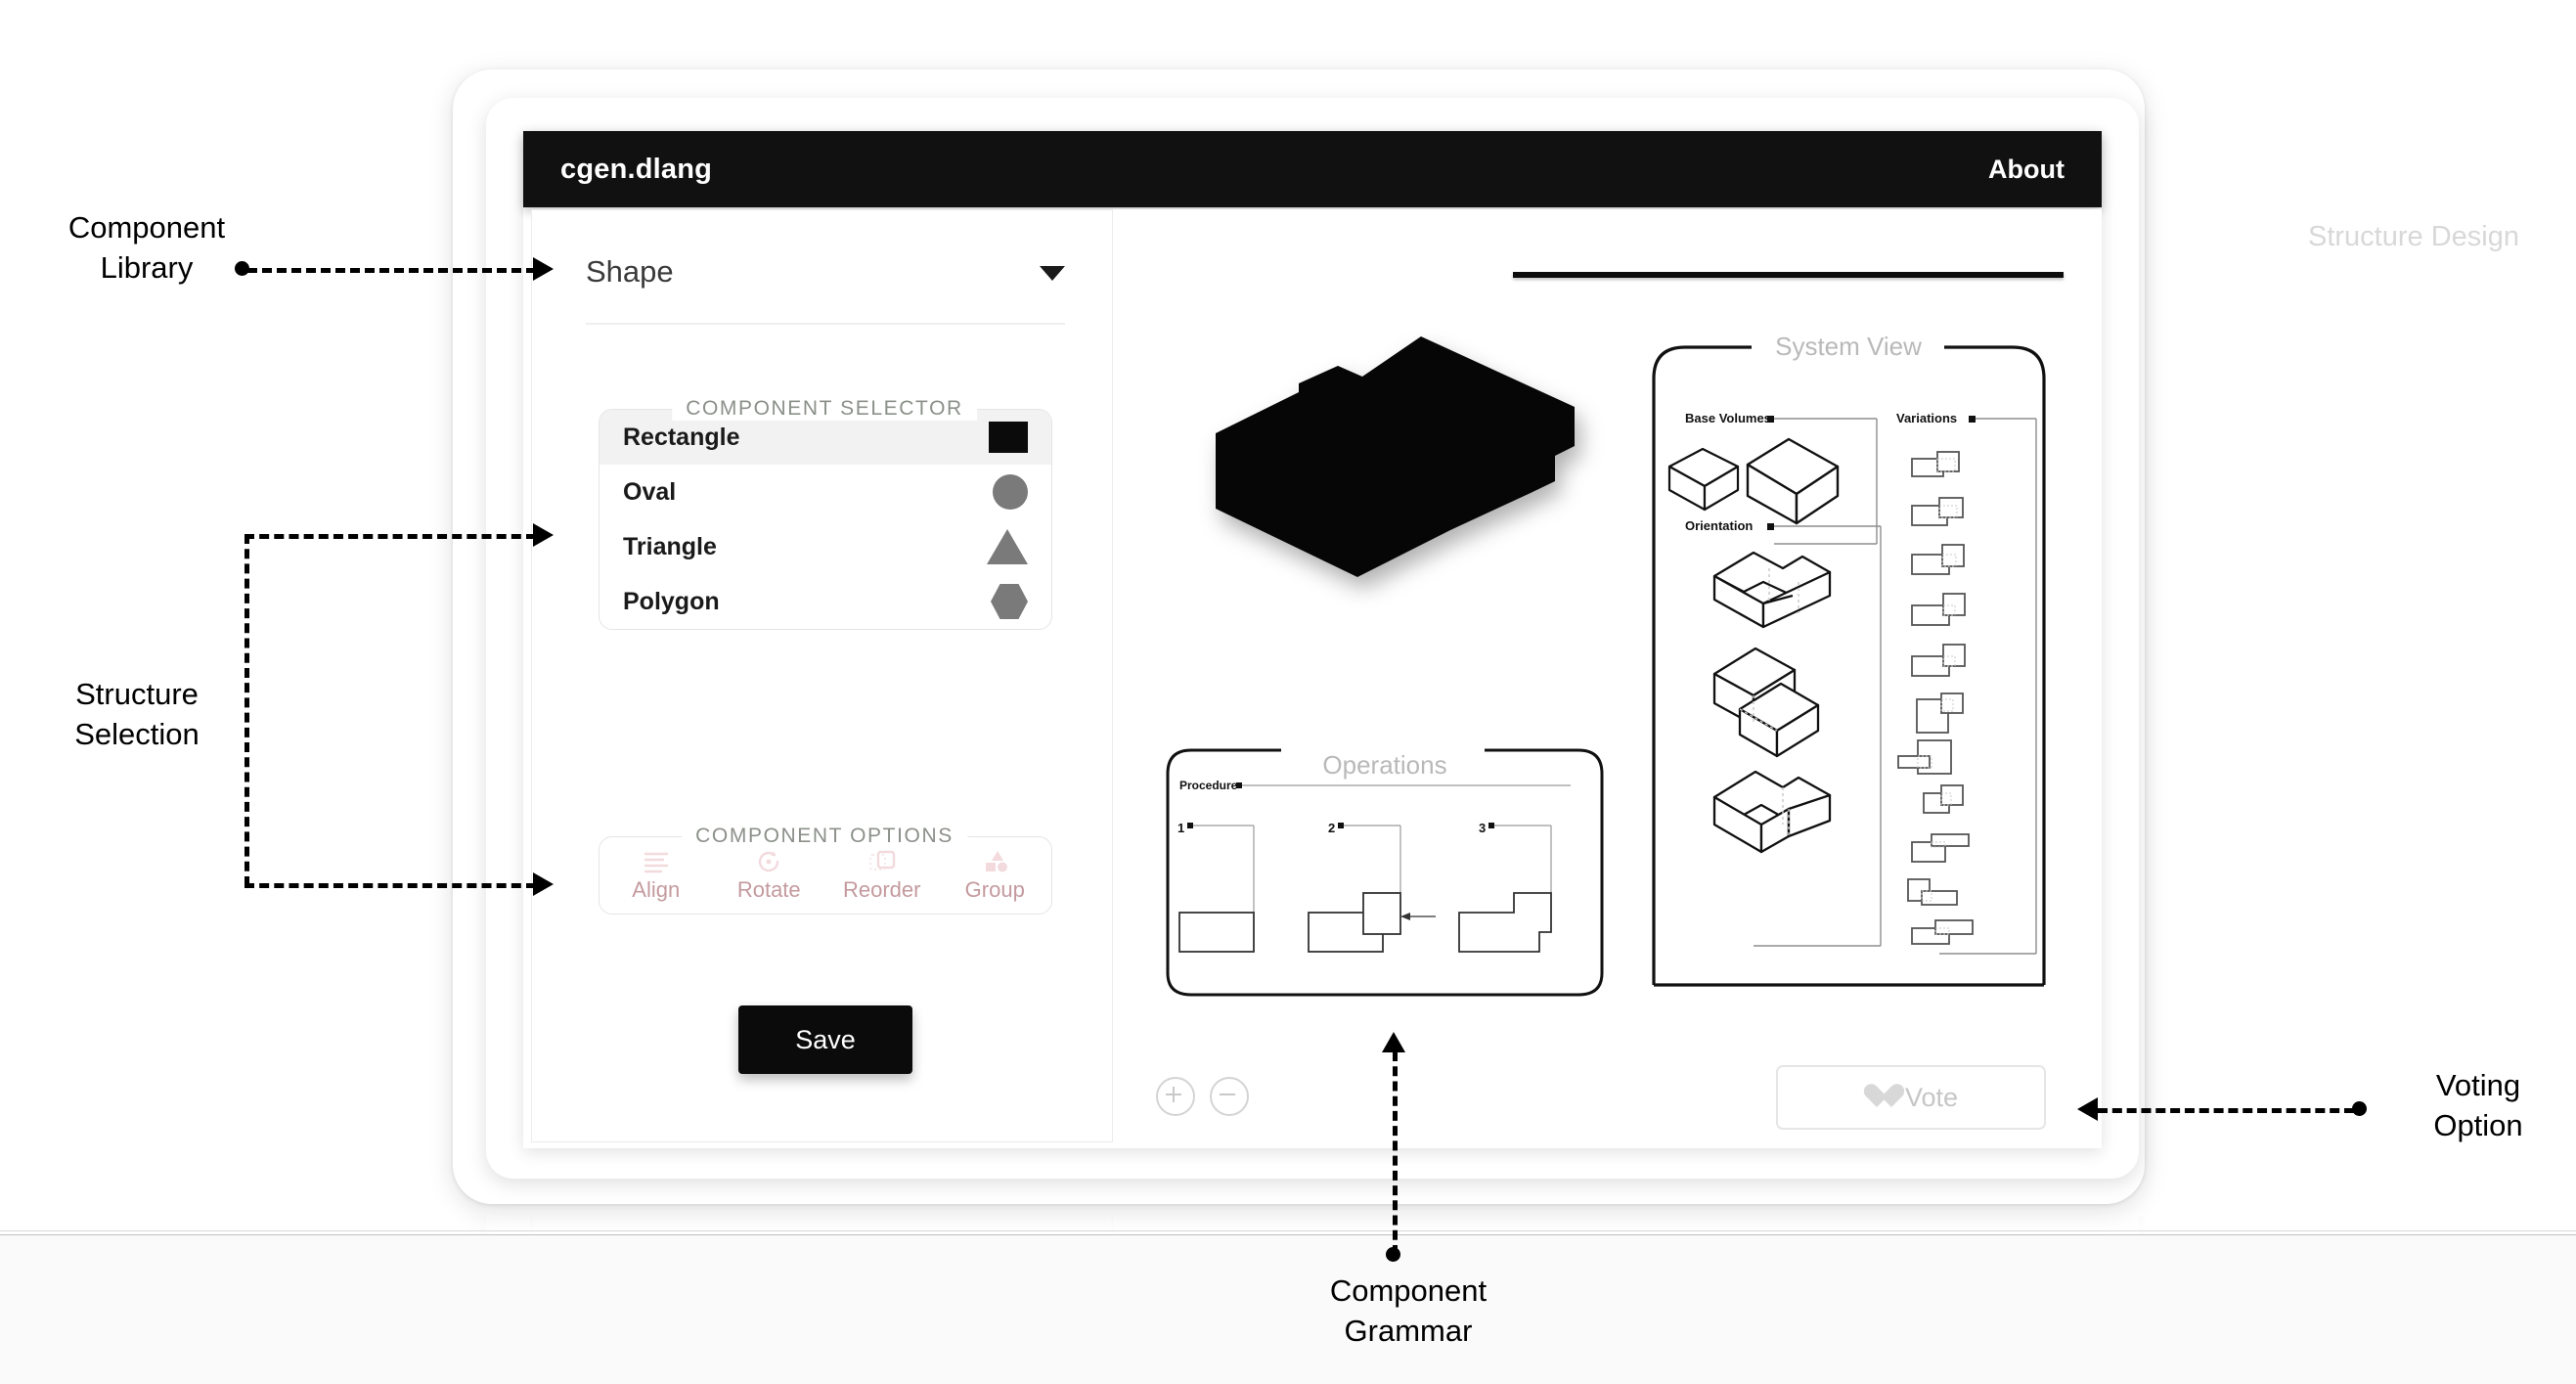 This screenshot has height=1384, width=2576. Describe the element at coordinates (2478, 1105) in the screenshot. I see `annotation-voting-option: Voting Option` at that location.